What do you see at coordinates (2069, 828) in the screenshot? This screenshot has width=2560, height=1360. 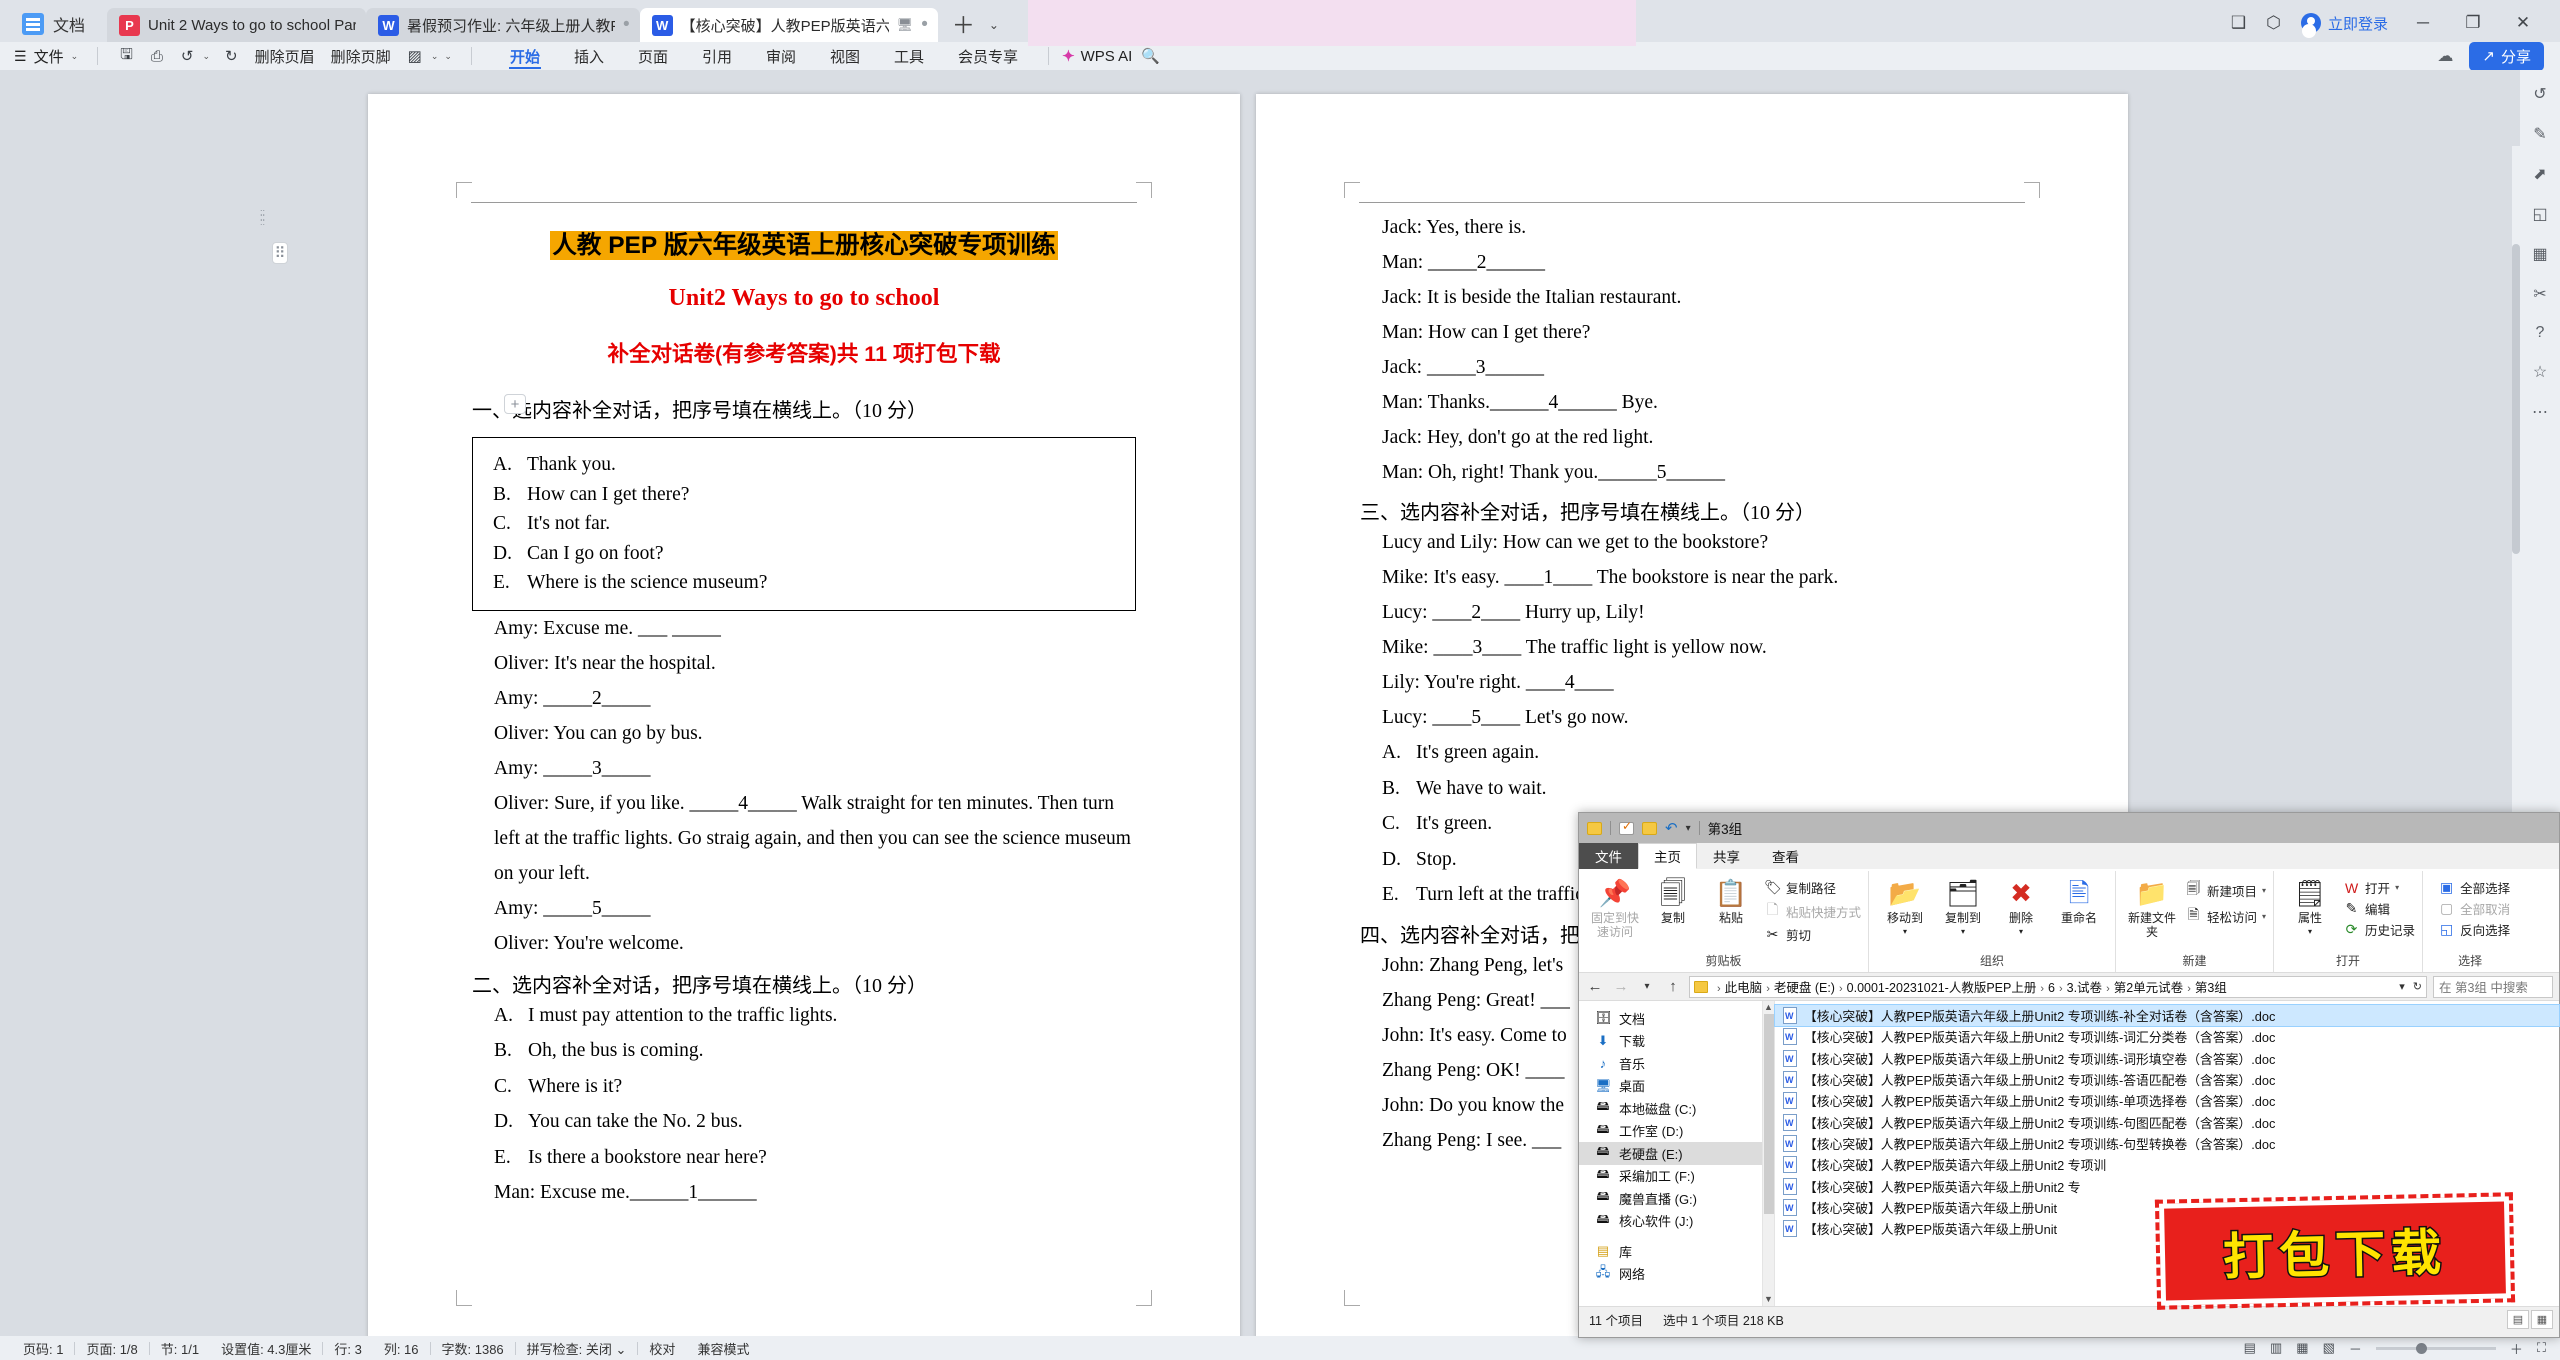 I see `explorer-title-bar: ↶ ▾ 第3组` at bounding box center [2069, 828].